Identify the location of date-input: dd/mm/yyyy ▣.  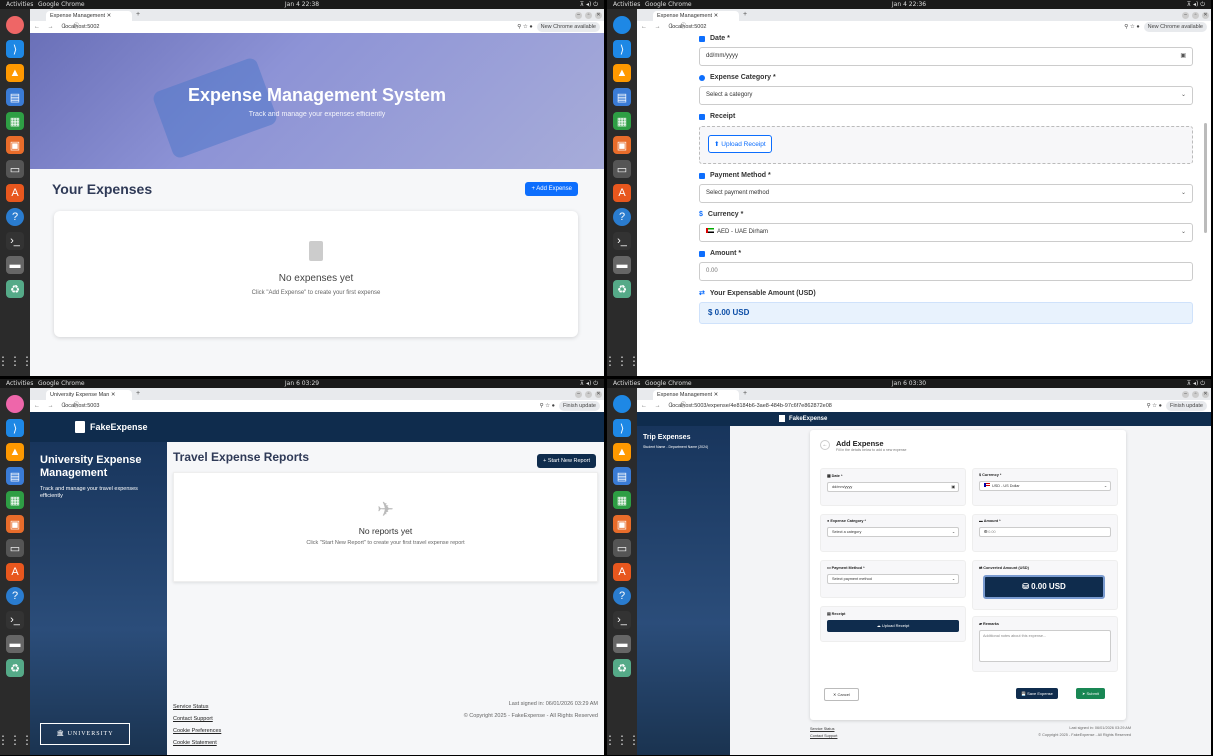
(946, 56).